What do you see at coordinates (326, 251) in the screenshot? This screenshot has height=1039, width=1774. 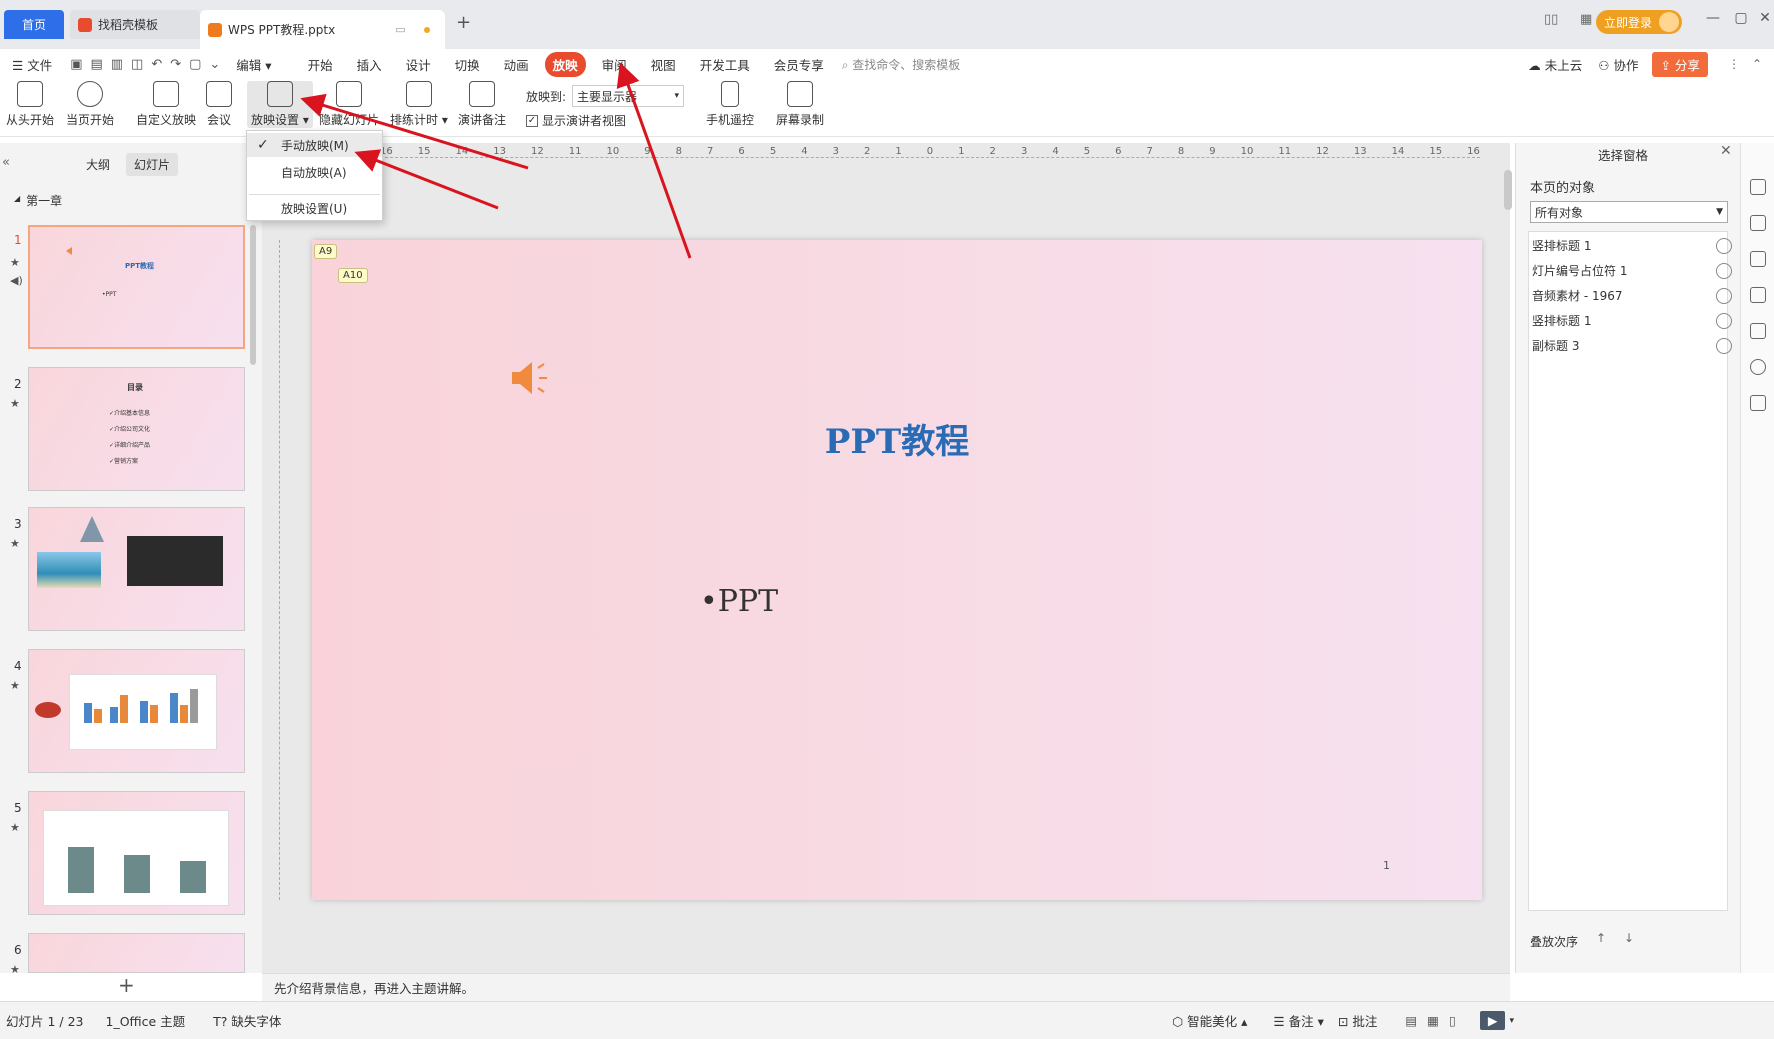 I see `animation-tag: A9` at bounding box center [326, 251].